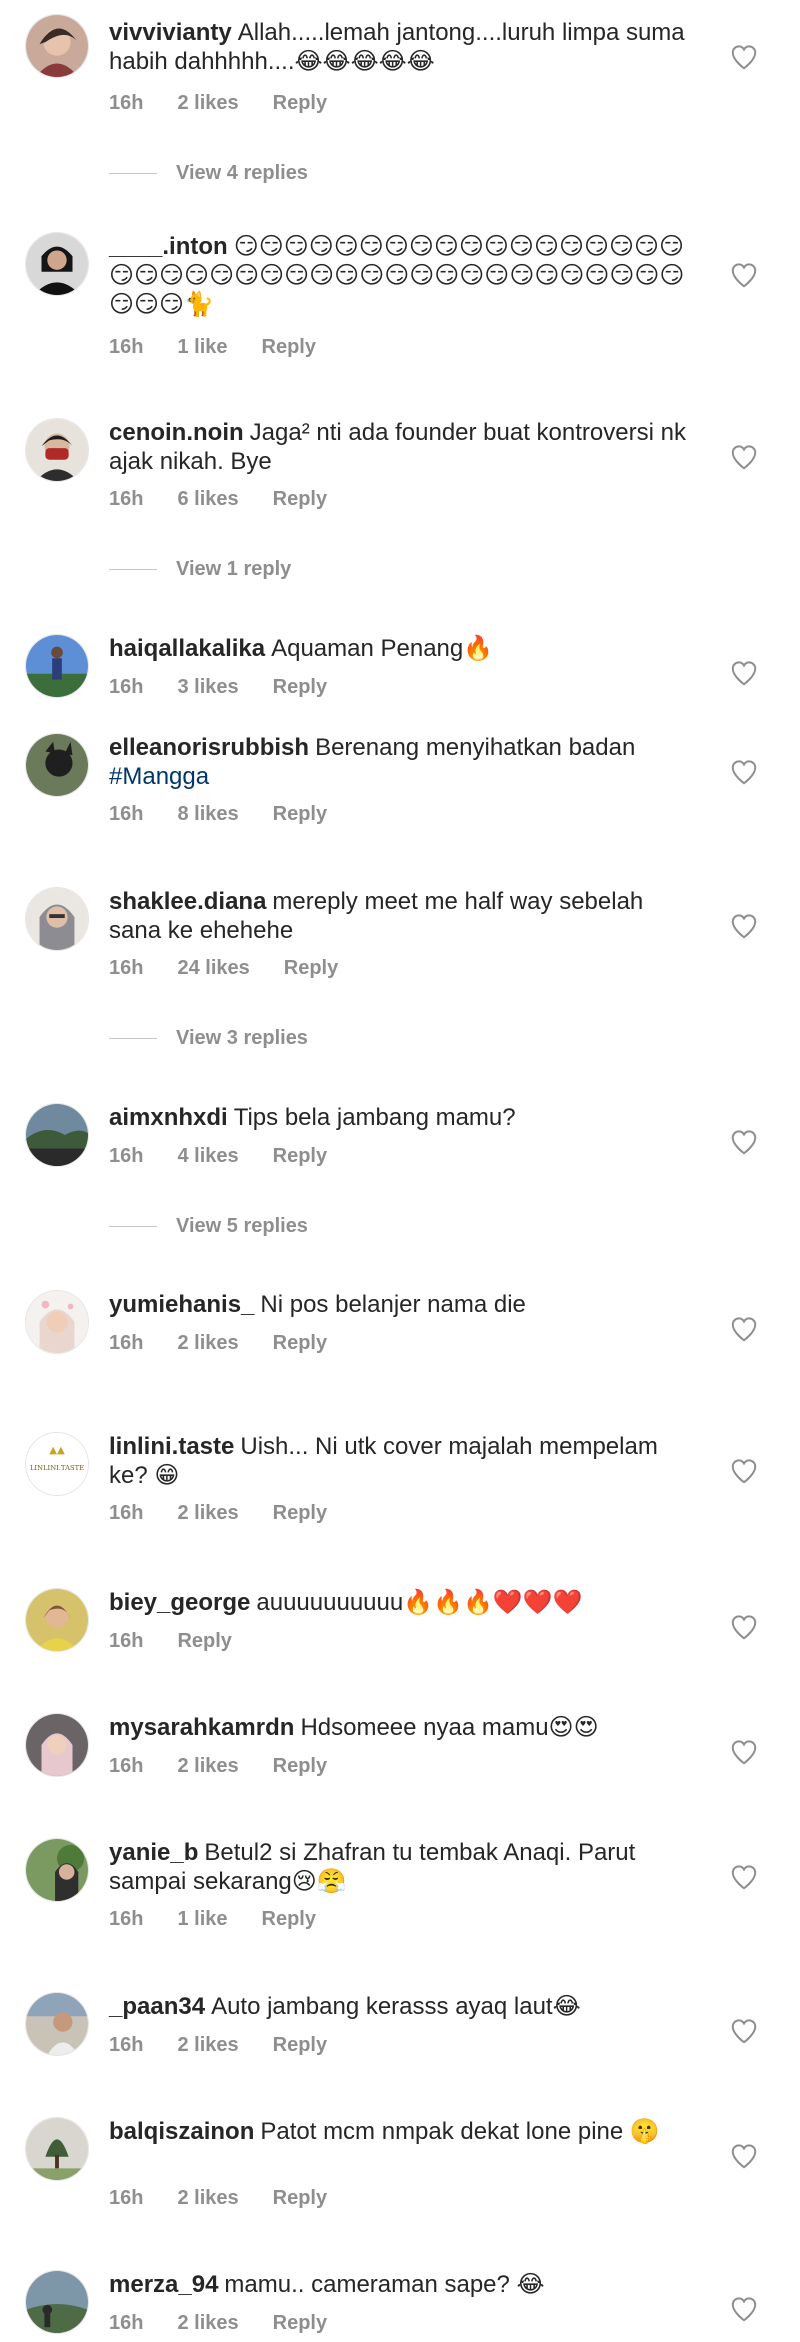 This screenshot has height=2342, width=800. Describe the element at coordinates (153, 1852) in the screenshot. I see `username-link: yanie_b` at that location.